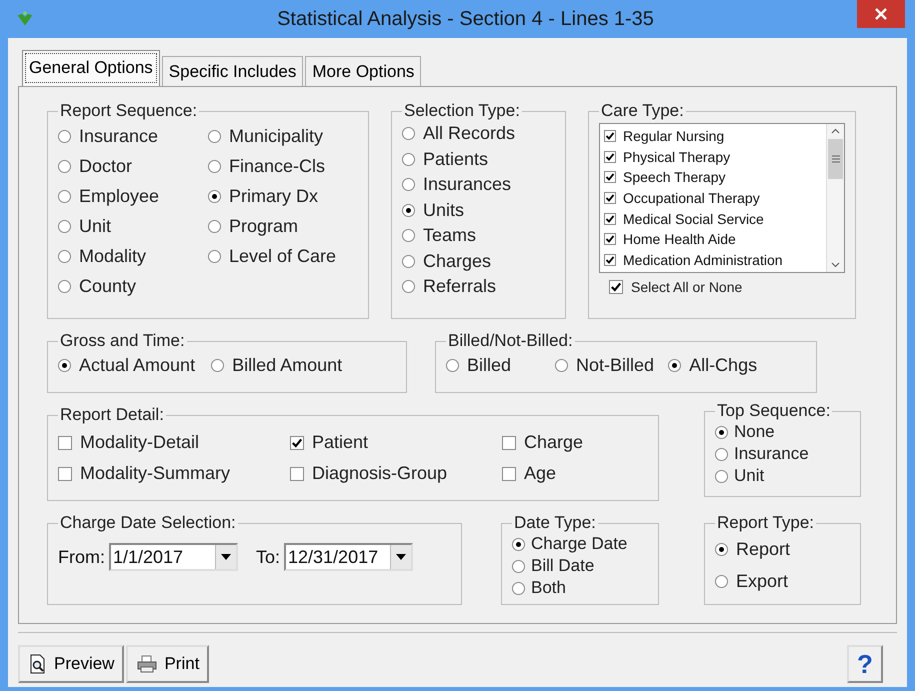 The height and width of the screenshot is (691, 915). What do you see at coordinates (133, 256) in the screenshot?
I see `radio-option: Modality` at bounding box center [133, 256].